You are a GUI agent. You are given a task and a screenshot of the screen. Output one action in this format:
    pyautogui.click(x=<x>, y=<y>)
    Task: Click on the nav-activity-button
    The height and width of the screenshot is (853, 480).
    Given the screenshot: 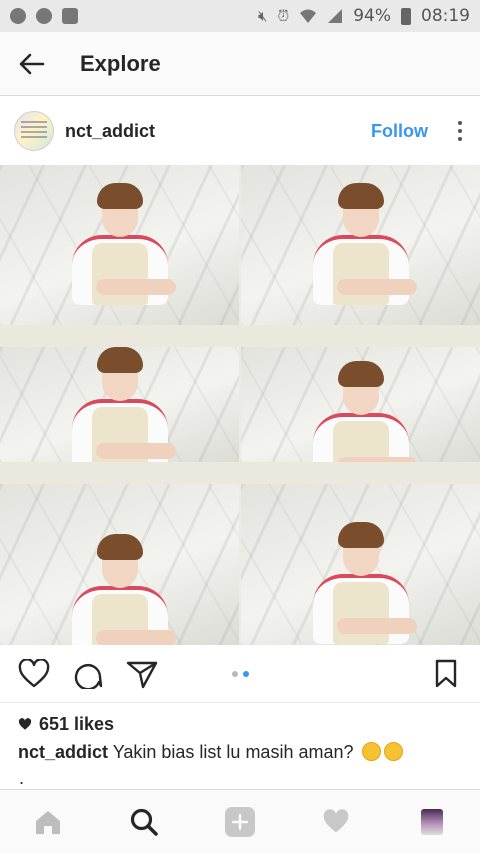 What is the action you would take?
    pyautogui.click(x=336, y=822)
    